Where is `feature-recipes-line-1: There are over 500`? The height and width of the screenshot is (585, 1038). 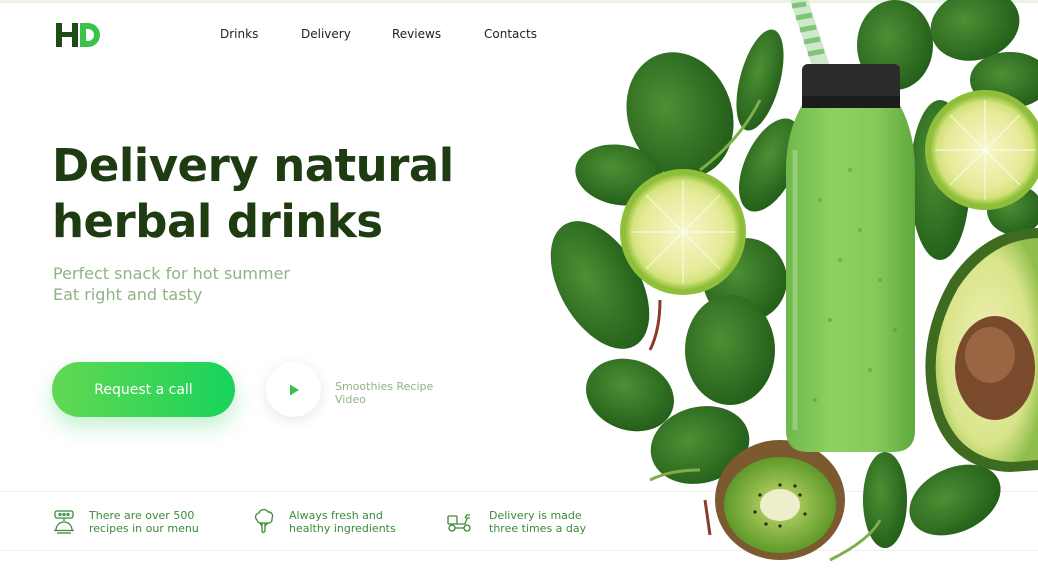
feature-recipes-line-1: There are over 500 is located at coordinates (142, 515).